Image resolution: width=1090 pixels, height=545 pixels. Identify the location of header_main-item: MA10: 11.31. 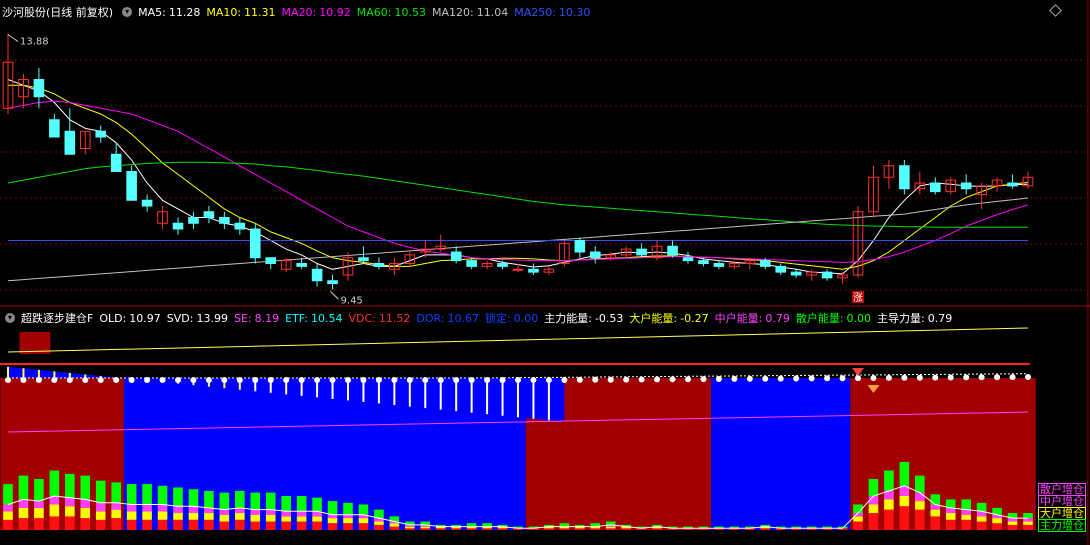
(240, 12).